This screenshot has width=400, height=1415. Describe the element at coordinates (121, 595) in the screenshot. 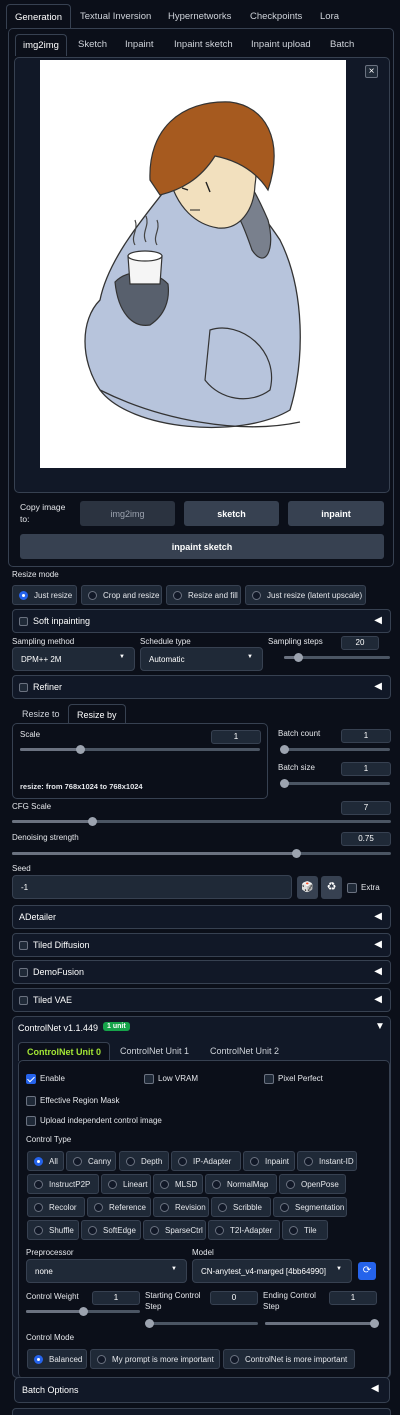

I see `resize-crop-radio: Crop and resize` at that location.